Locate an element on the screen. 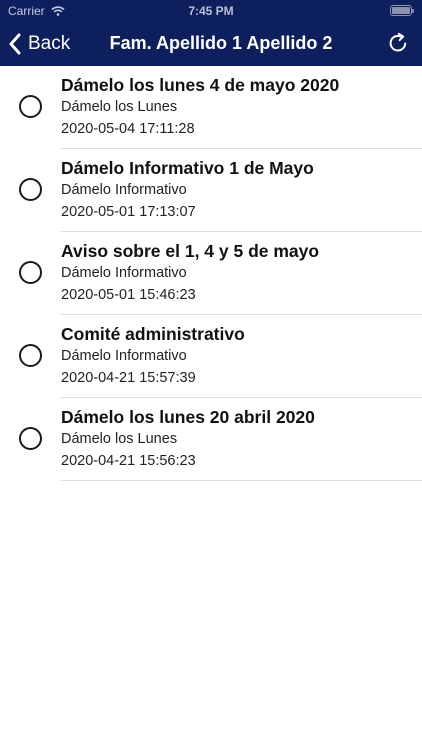  page-title: Fam. Apellido 1 Apellido 2 is located at coordinates (221, 43).